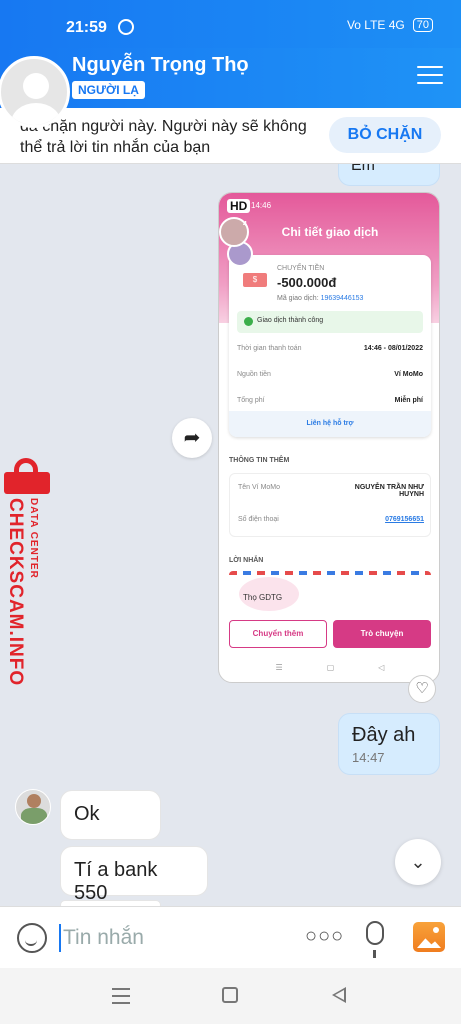 The height and width of the screenshot is (1024, 461). I want to click on forward-icon: ➦, so click(192, 438).